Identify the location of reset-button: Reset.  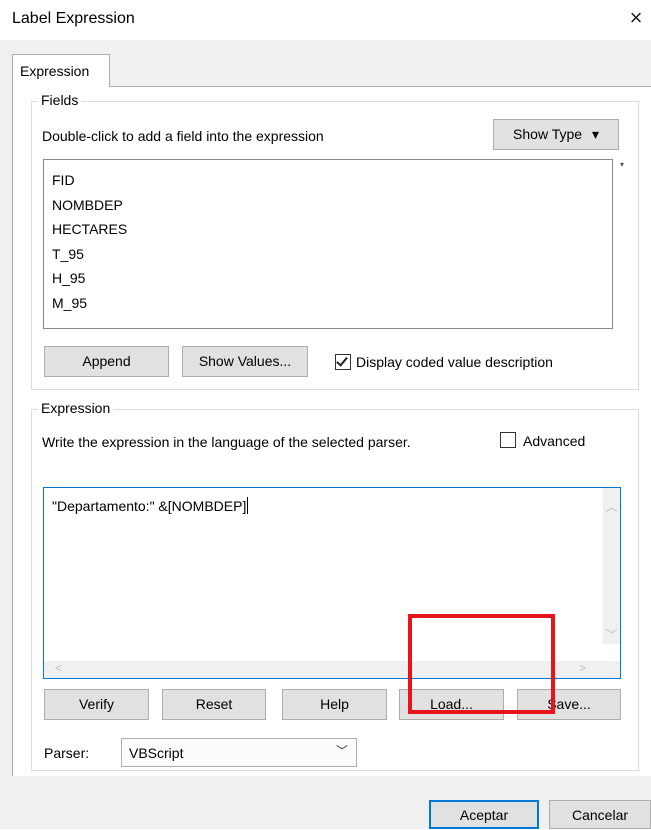
(214, 704).